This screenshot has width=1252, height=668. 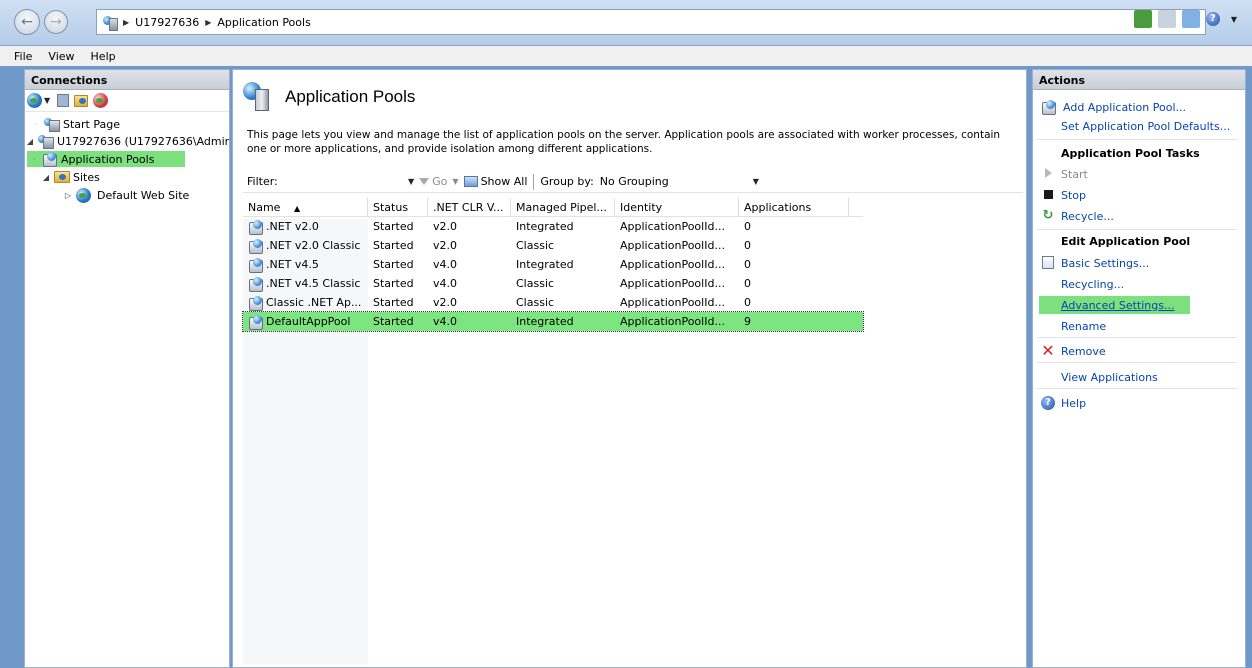 I want to click on cell-pipeline: Classic, so click(x=535, y=302).